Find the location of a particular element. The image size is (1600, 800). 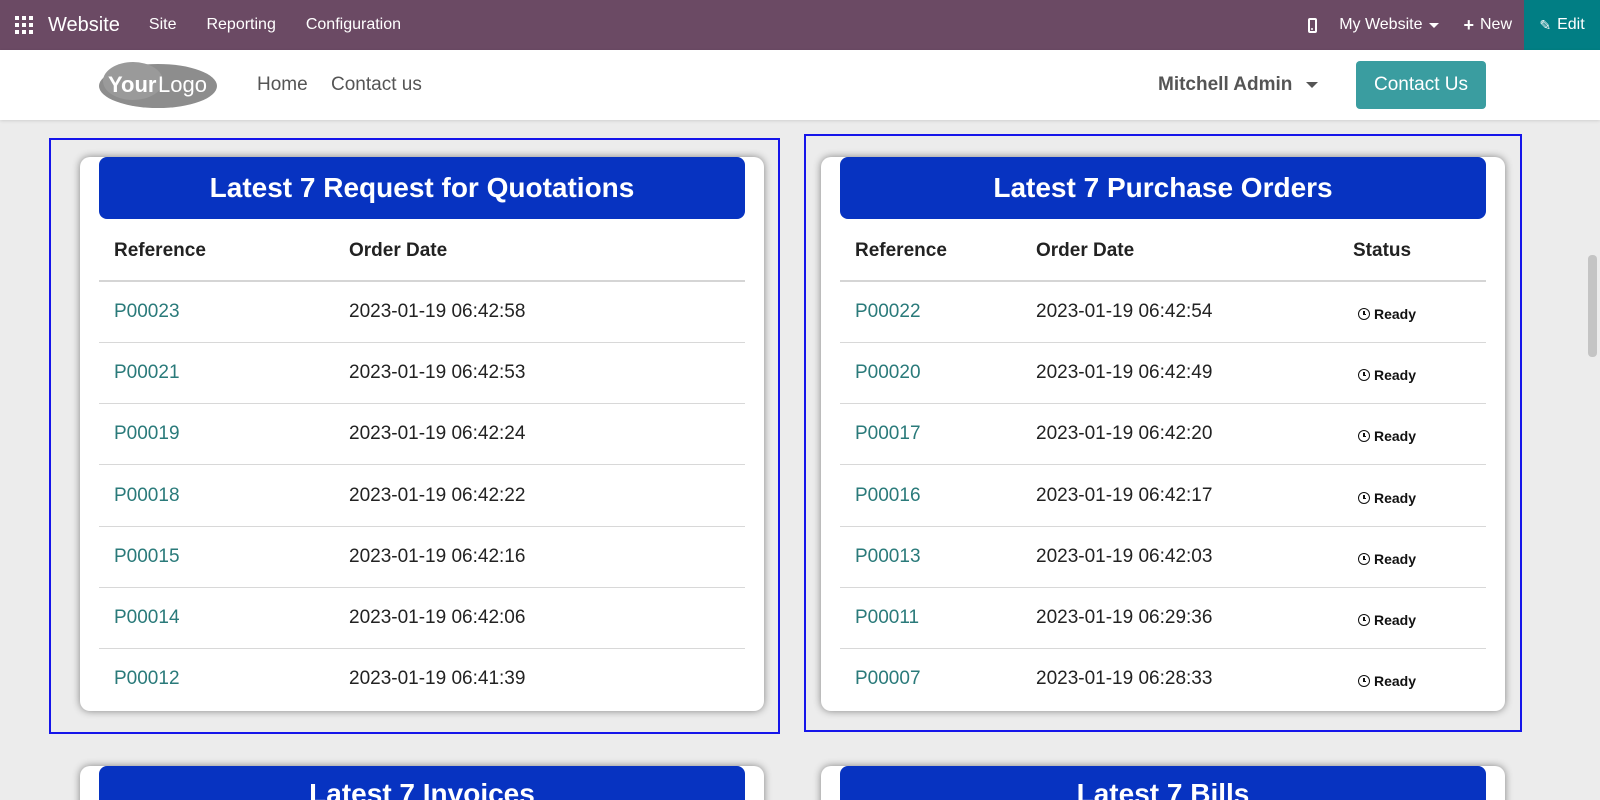

po-row-reference-link: P00016 is located at coordinates (888, 496).